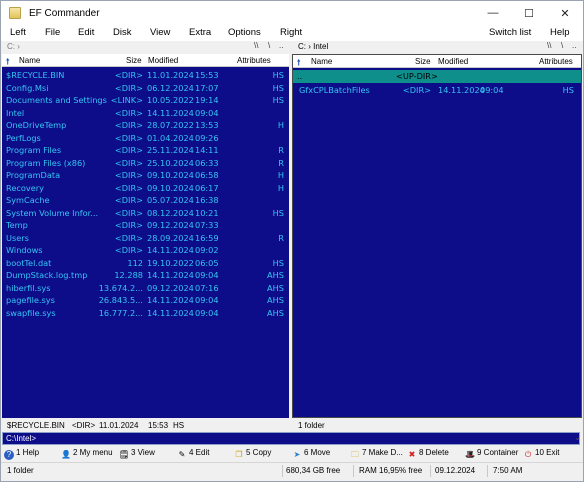  I want to click on f3-view-button: 🗒 3 View, so click(137, 454).